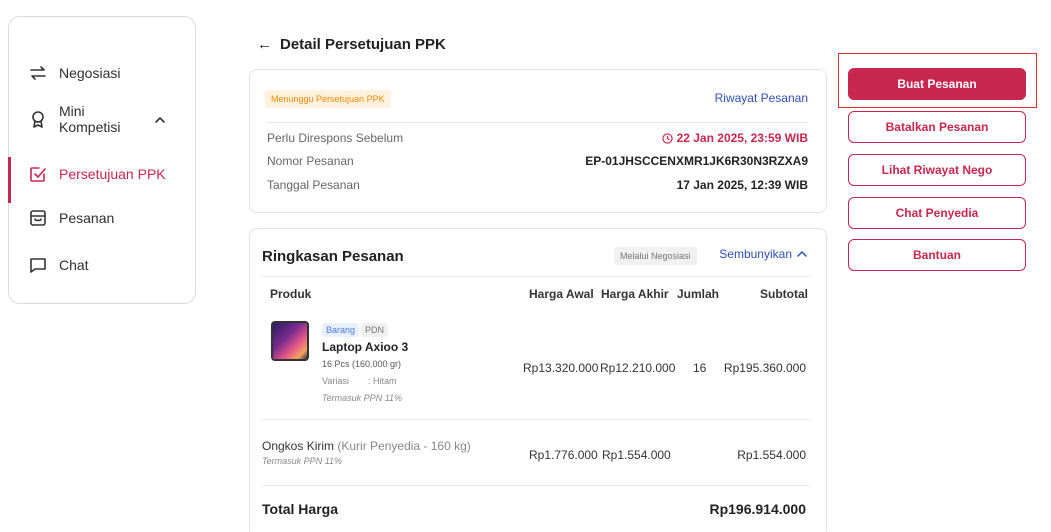 Image resolution: width=1051 pixels, height=532 pixels. What do you see at coordinates (90, 73) in the screenshot?
I see `sidebar-item-label: Negosiasi` at bounding box center [90, 73].